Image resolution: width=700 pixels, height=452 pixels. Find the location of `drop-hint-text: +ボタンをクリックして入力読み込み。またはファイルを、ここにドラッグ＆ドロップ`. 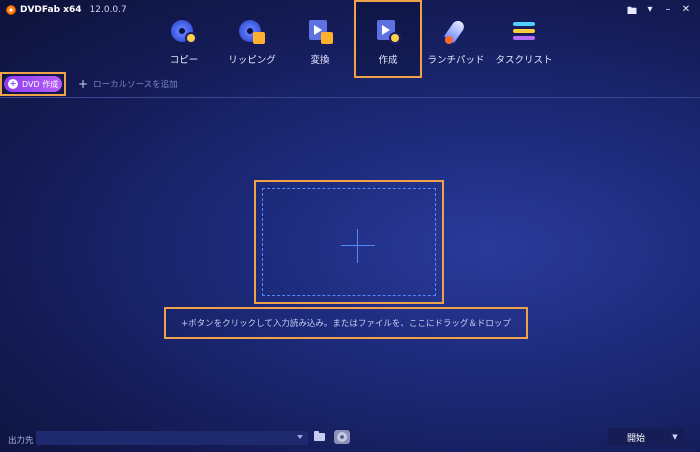

drop-hint-text: +ボタンをクリックして入力読み込み。またはファイルを、ここにドラッグ＆ドロップ is located at coordinates (346, 324).